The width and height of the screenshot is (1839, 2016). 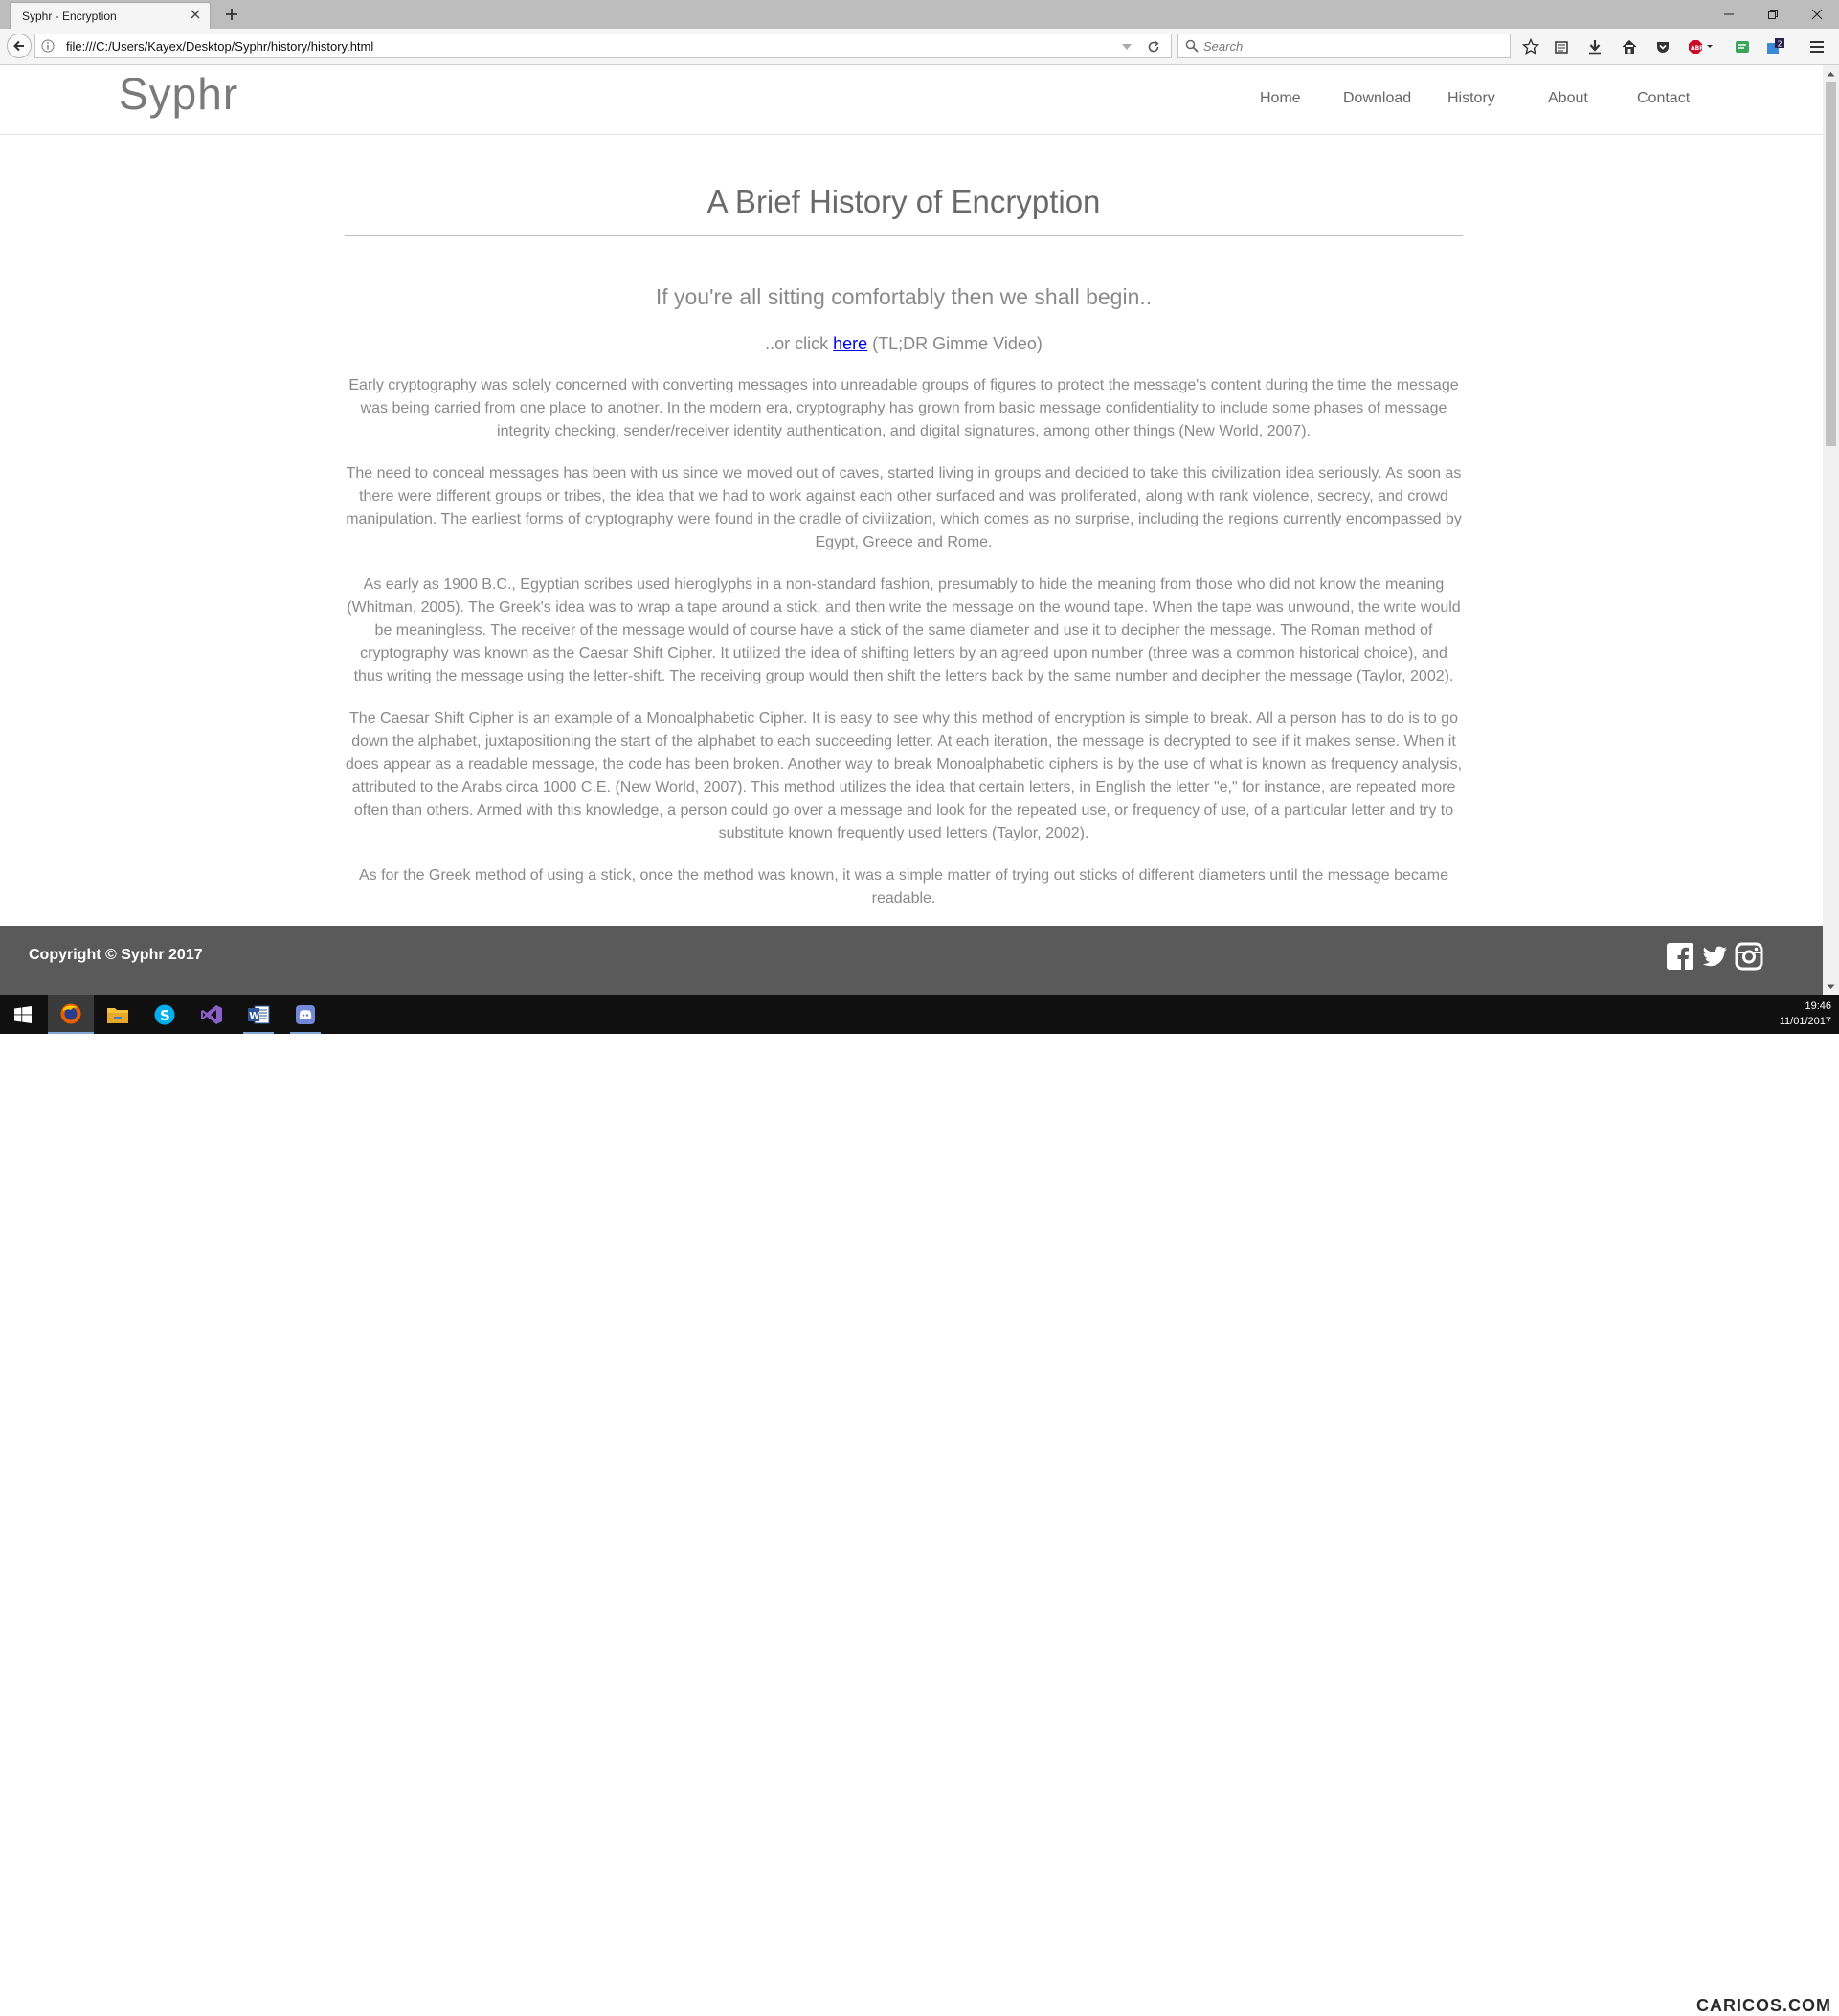 I want to click on search-bar: Search, so click(x=1344, y=46).